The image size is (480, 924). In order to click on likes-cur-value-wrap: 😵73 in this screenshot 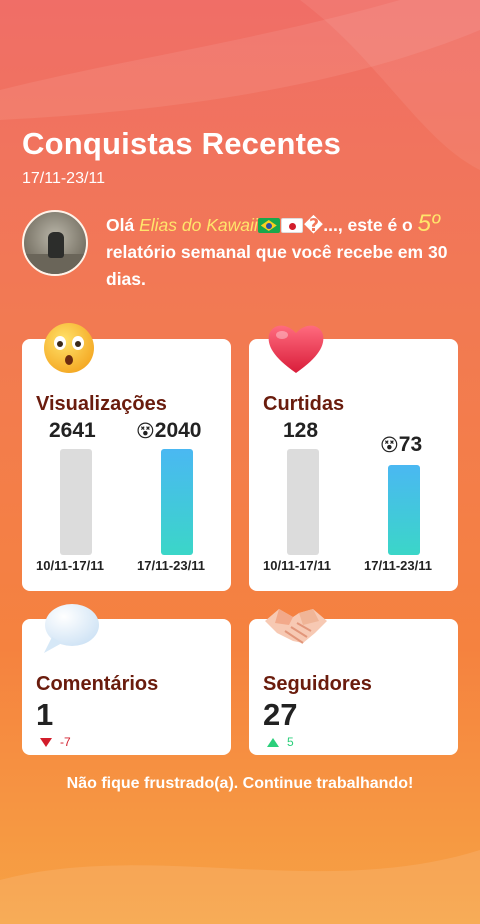, I will do `click(401, 445)`.